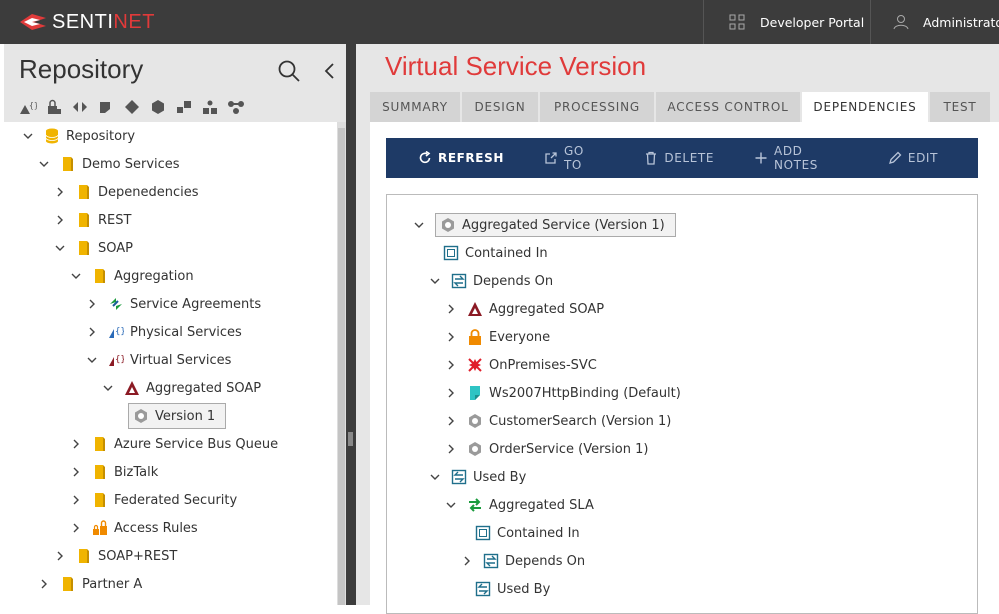  I want to click on diamond-icon, so click(132, 107).